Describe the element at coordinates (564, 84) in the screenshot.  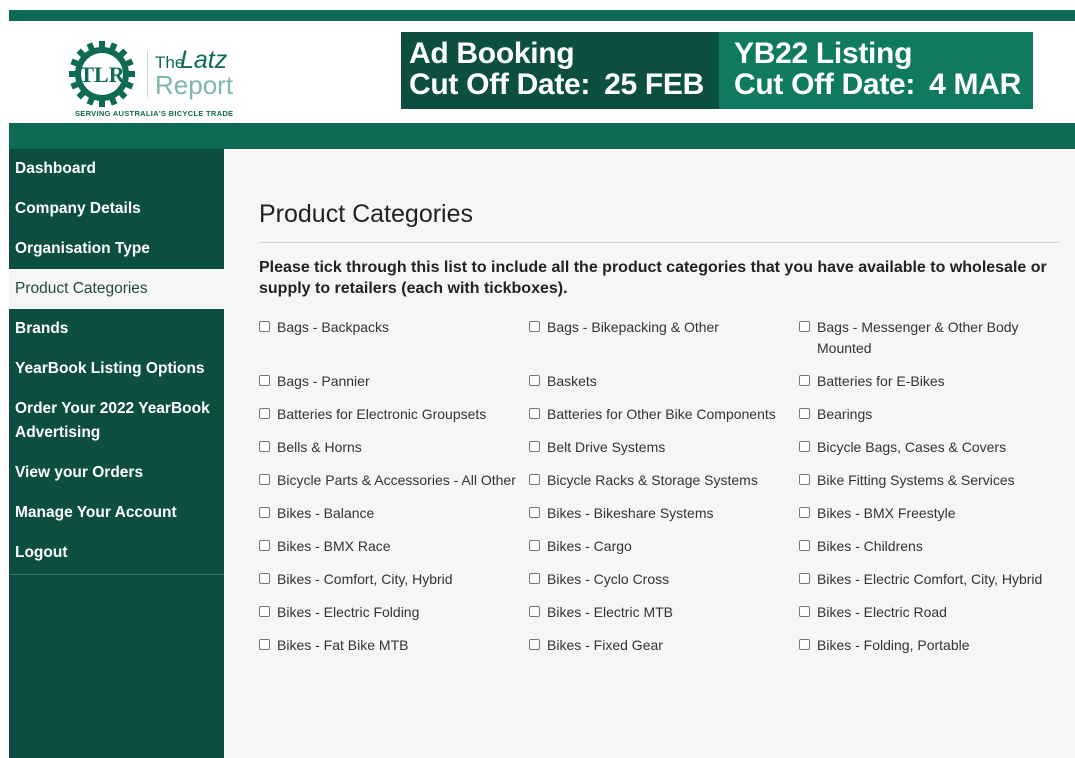
I see `ad-booking-cutoff: Cut Off Date: 25 FEB` at that location.